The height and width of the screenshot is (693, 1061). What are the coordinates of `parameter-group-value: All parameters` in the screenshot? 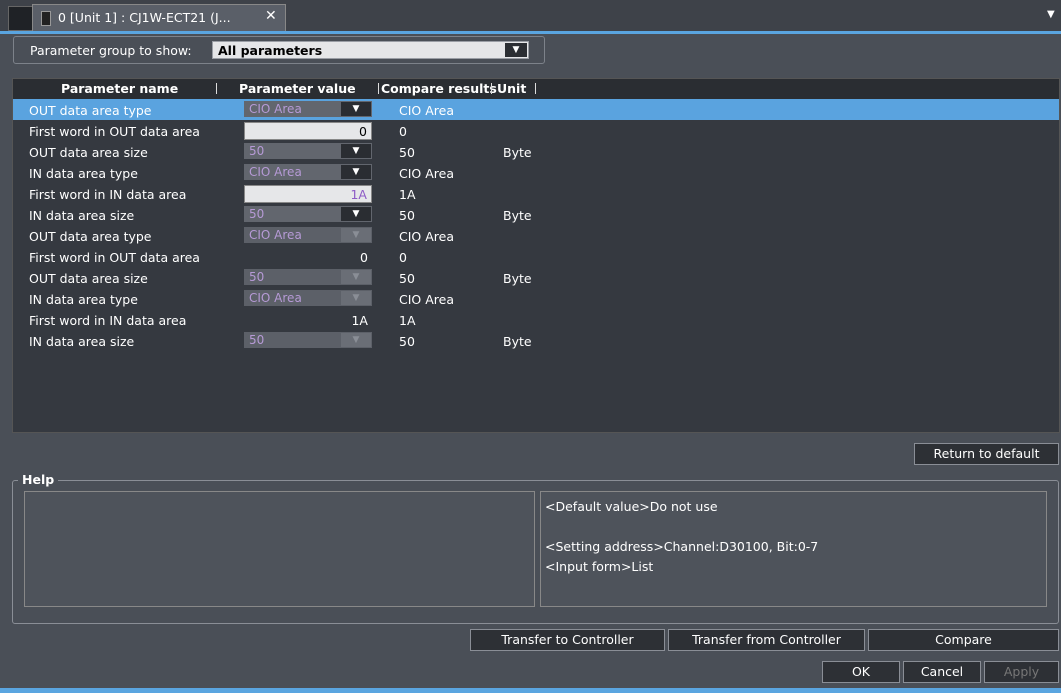 It's located at (270, 50).